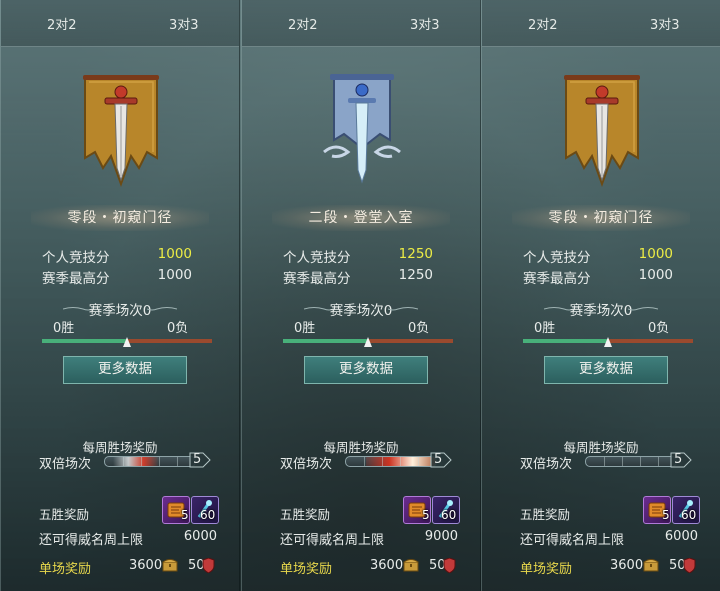 This screenshot has width=720, height=591. I want to click on silver-banner-sword-icon, so click(362, 129).